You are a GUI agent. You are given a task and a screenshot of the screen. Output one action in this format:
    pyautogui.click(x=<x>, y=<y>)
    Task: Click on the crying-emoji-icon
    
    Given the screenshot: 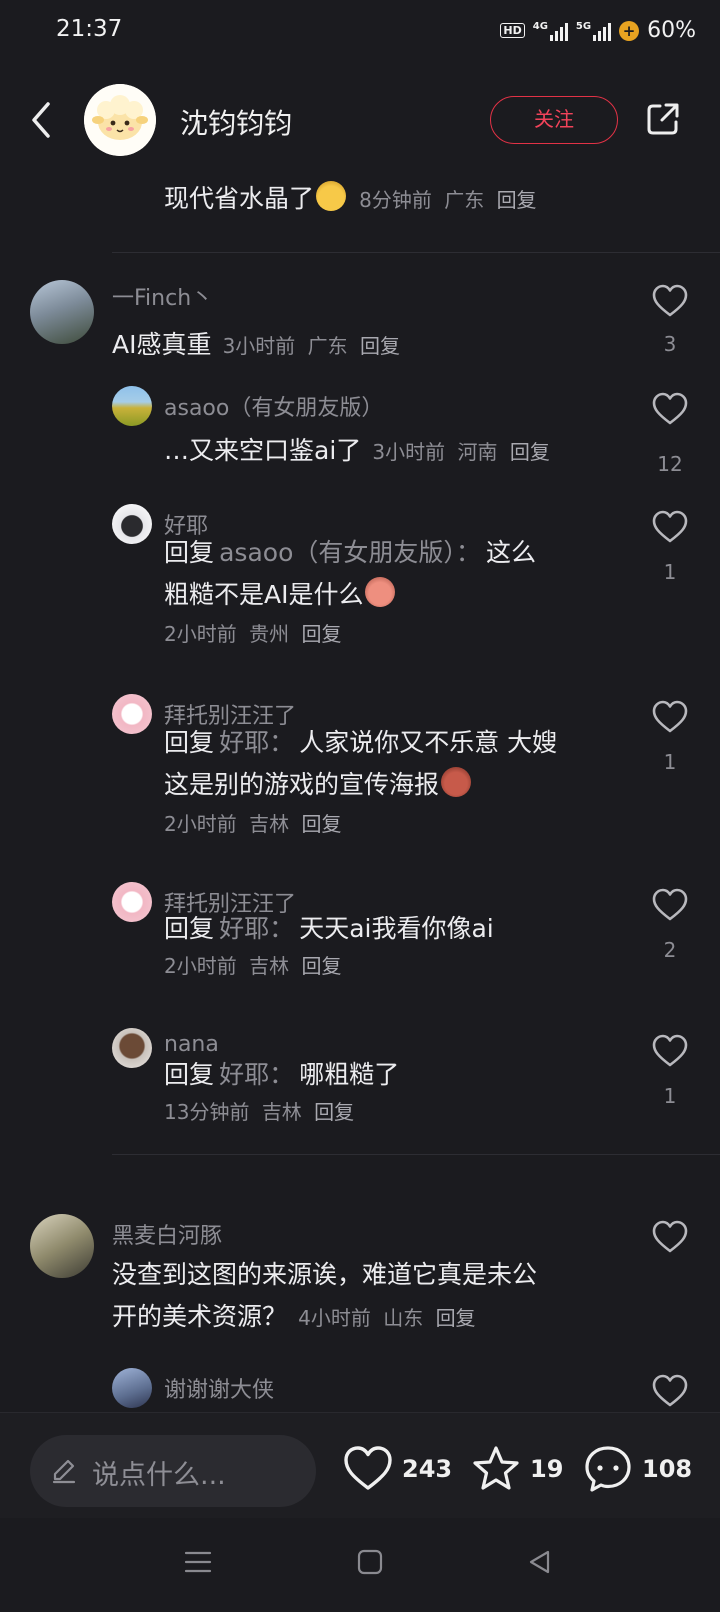 What is the action you would take?
    pyautogui.click(x=380, y=592)
    